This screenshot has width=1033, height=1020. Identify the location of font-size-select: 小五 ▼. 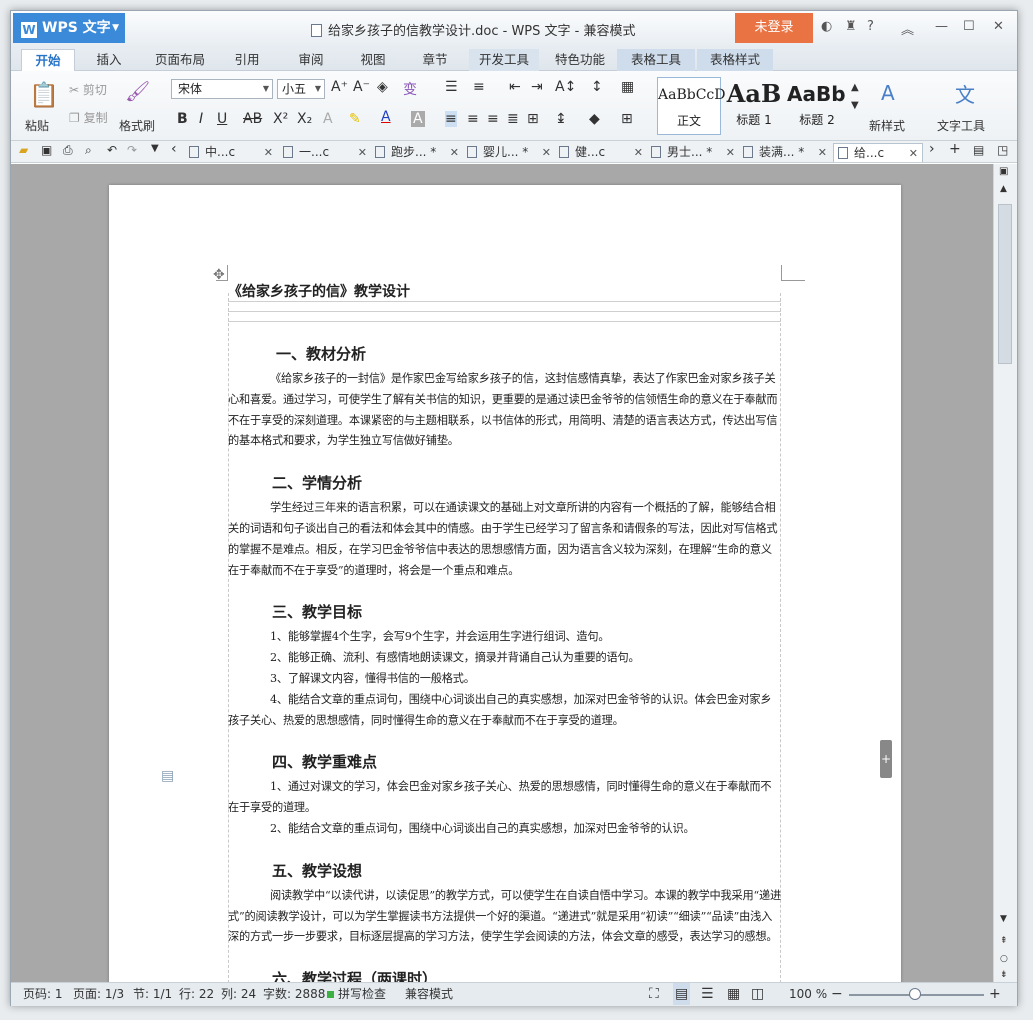
(301, 89).